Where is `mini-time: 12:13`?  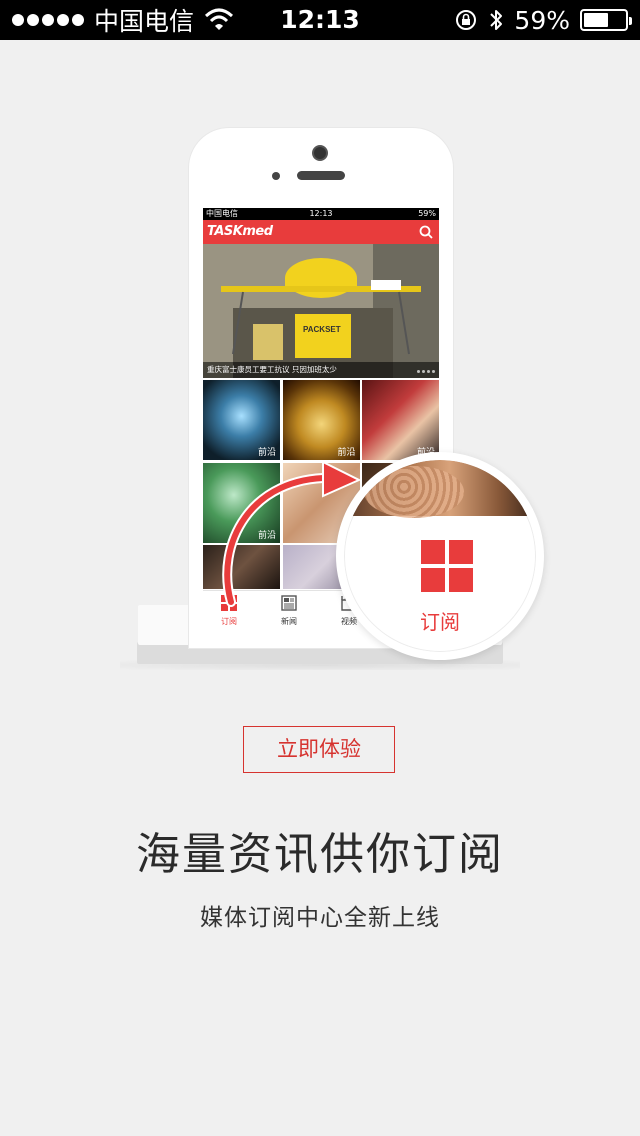 mini-time: 12:13 is located at coordinates (321, 213).